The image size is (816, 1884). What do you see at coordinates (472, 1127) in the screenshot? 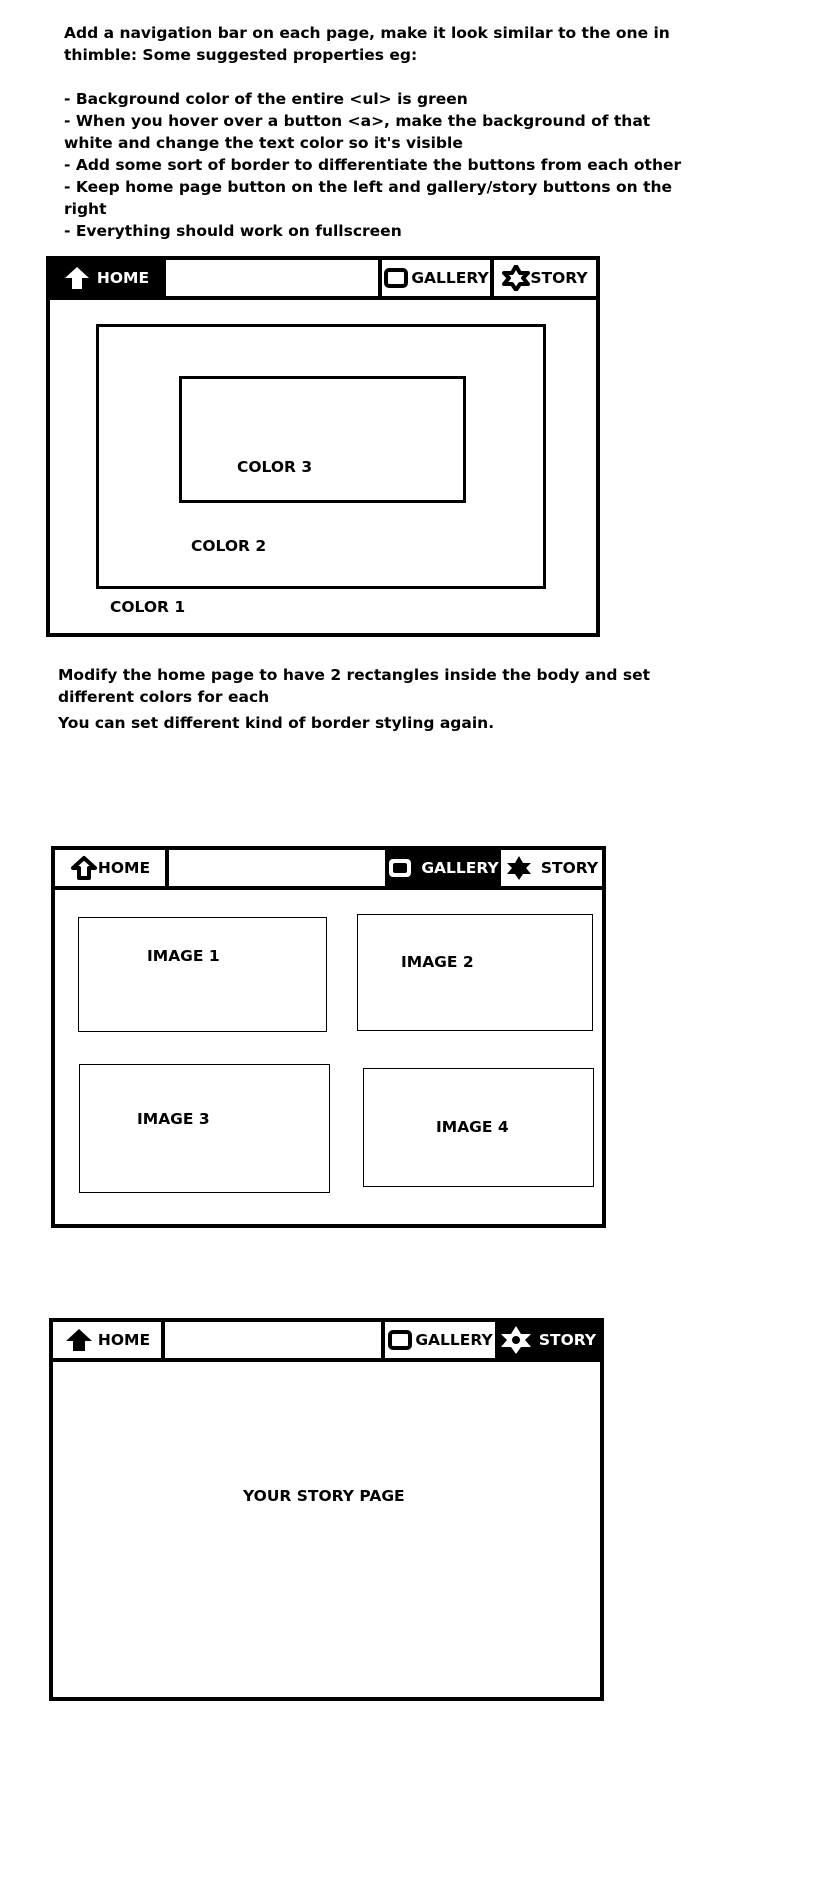
I see `image4-label: IMAGE 4` at bounding box center [472, 1127].